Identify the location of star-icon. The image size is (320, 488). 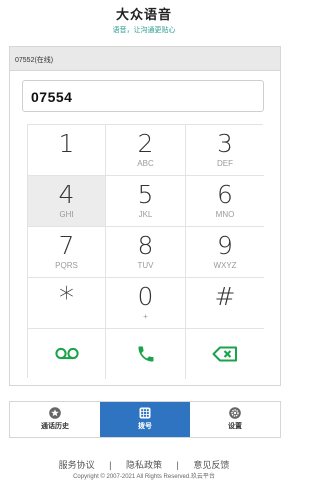
(55, 413).